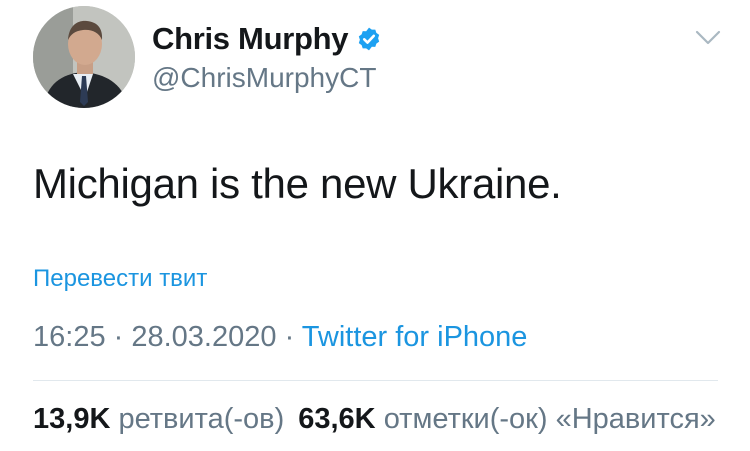  Describe the element at coordinates (69, 337) in the screenshot. I see `tweet-time: 16:25` at that location.